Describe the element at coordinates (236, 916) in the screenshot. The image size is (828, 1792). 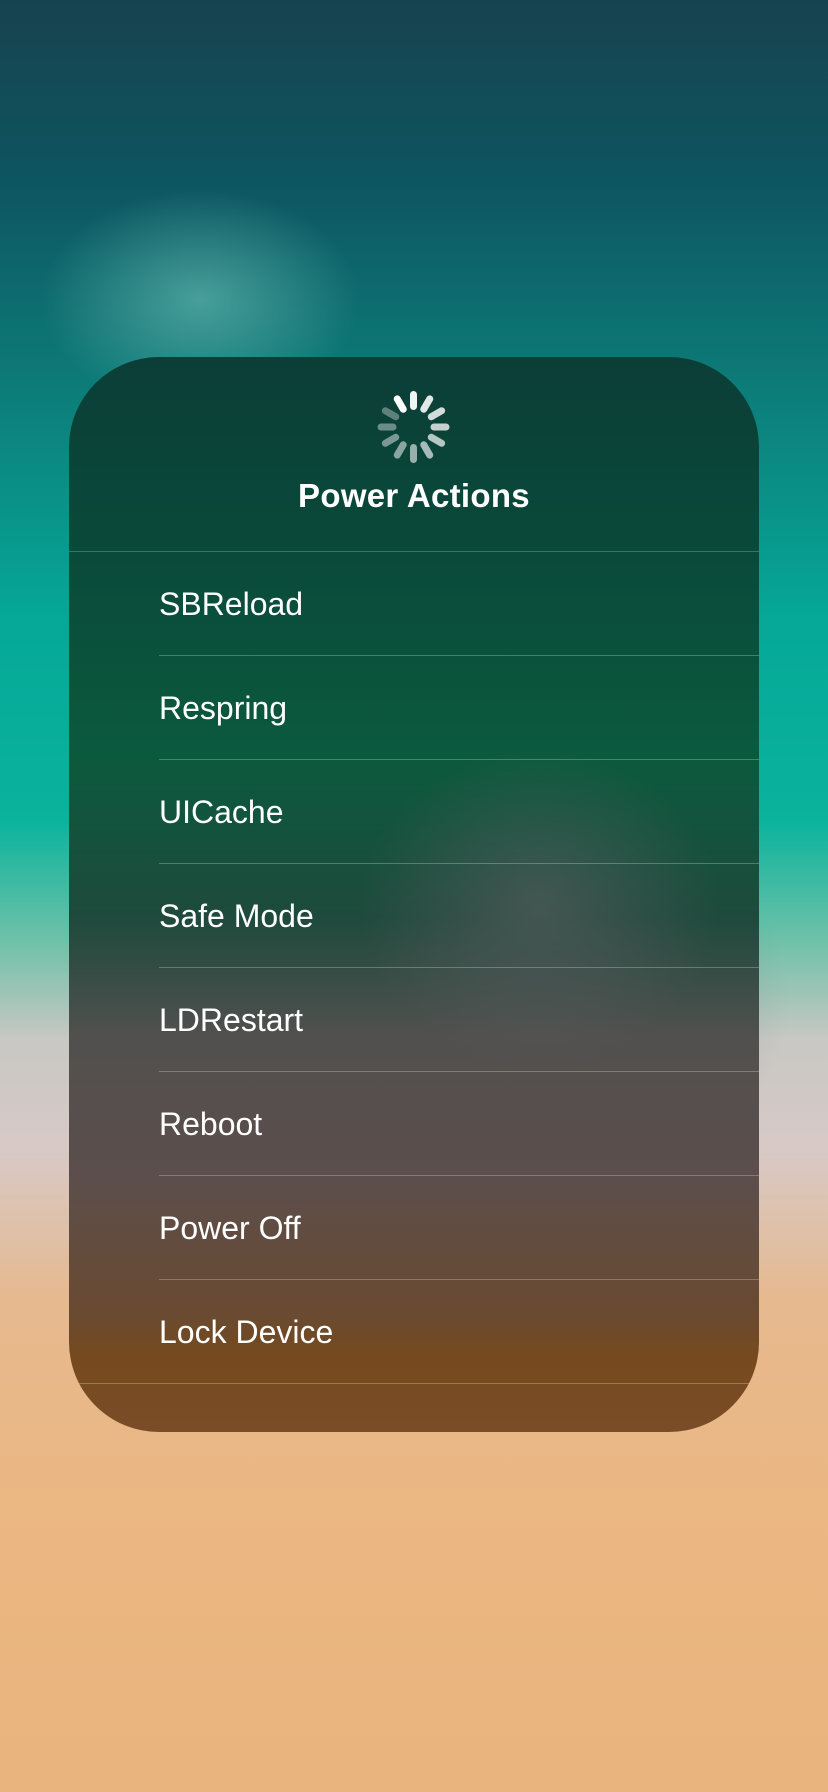
I see `action-label: Safe Mode` at that location.